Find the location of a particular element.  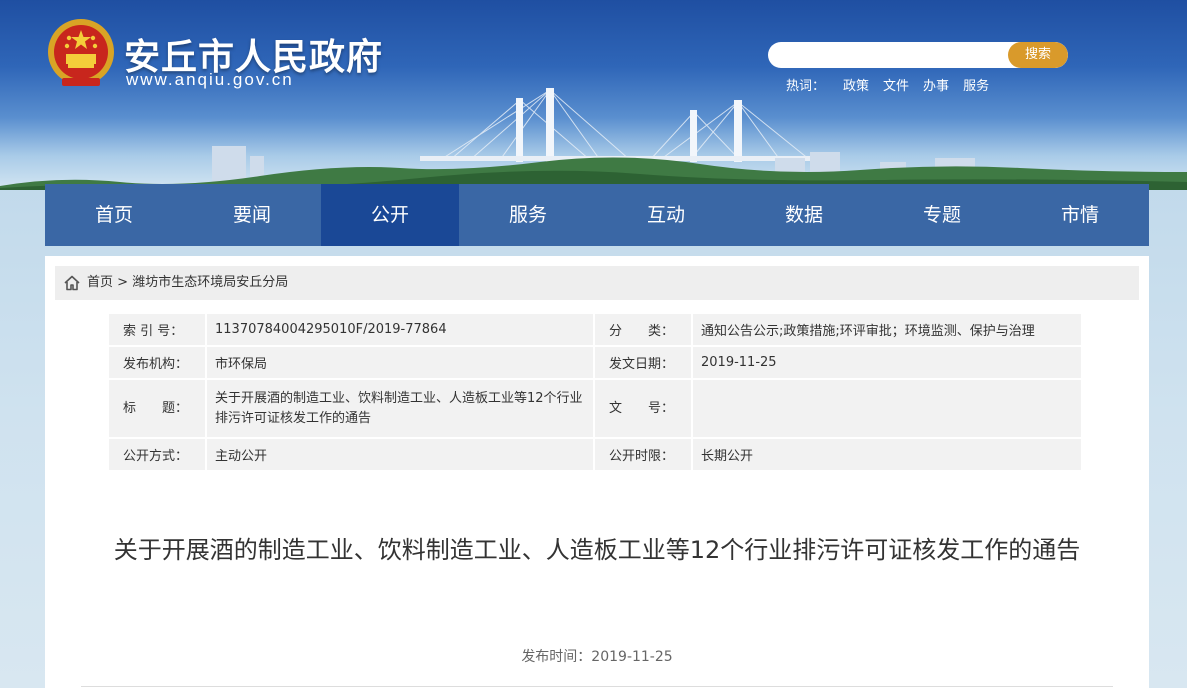

hot-words: 热词： 政策 文件 办事 服务 is located at coordinates (887, 84).